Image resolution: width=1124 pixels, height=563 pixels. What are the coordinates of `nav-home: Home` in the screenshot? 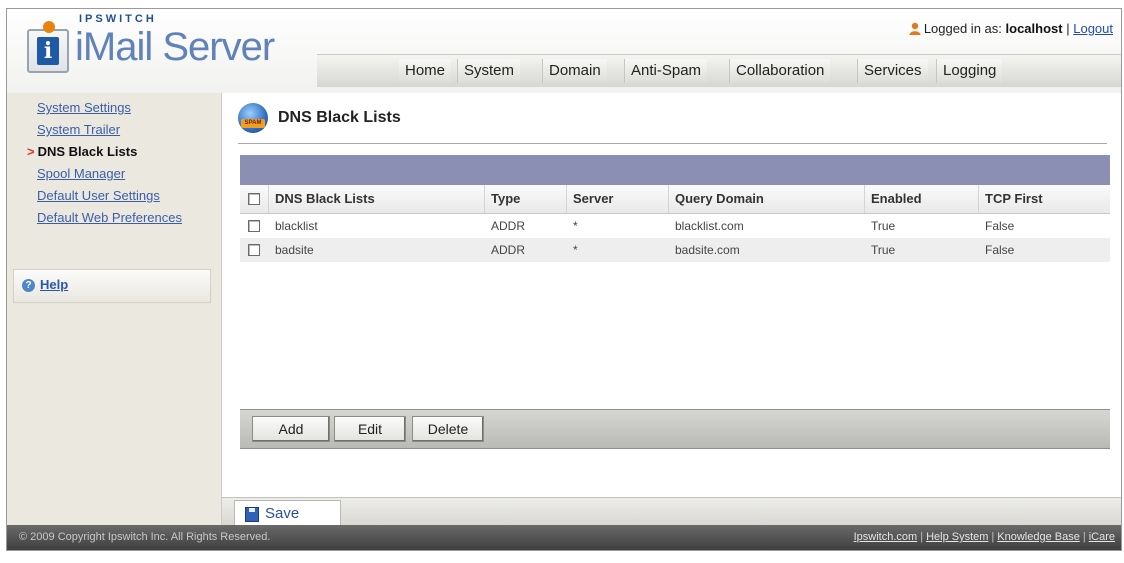 It's located at (425, 71).